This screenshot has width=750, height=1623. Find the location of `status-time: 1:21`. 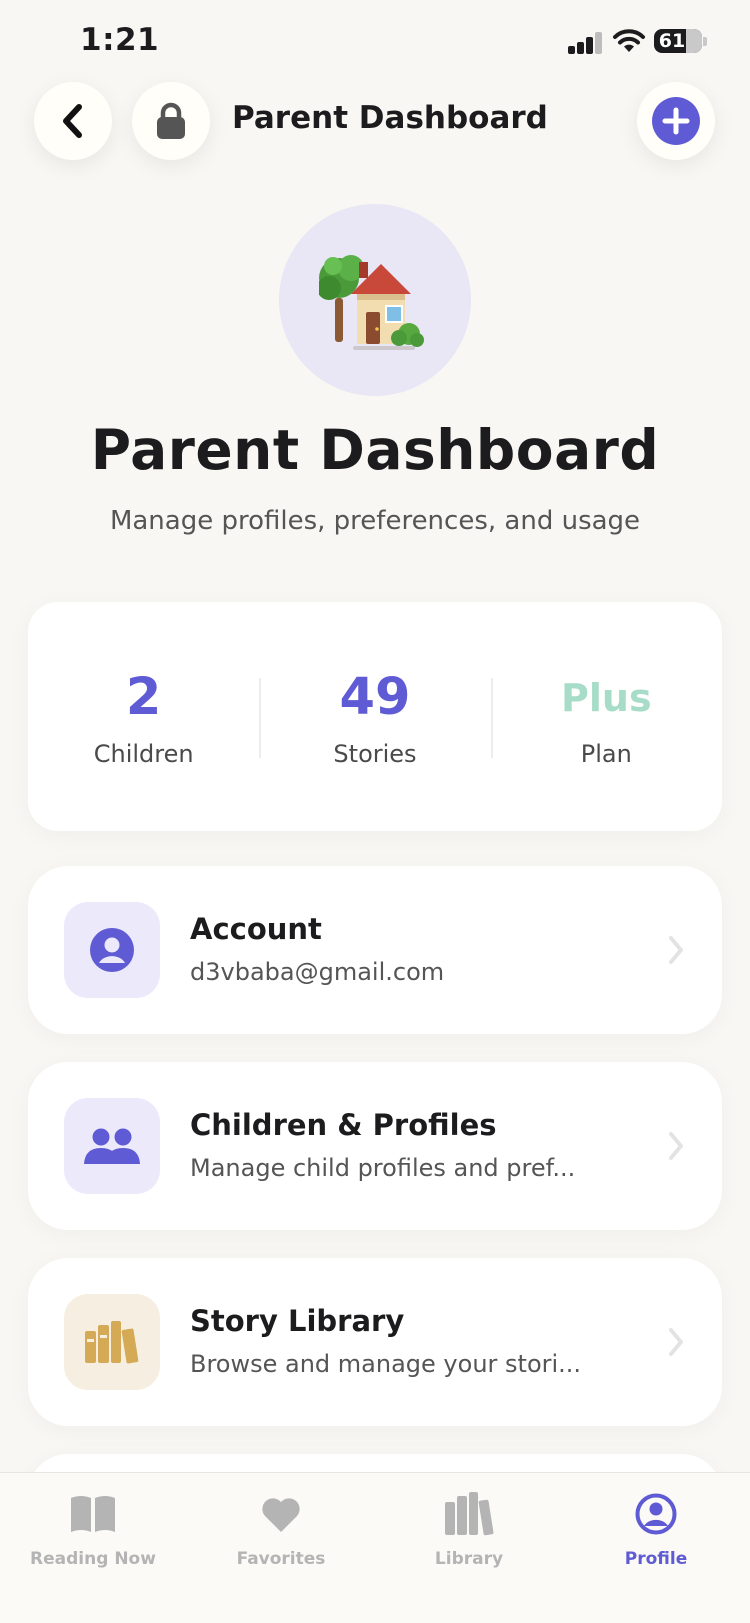

status-time: 1:21 is located at coordinates (120, 40).